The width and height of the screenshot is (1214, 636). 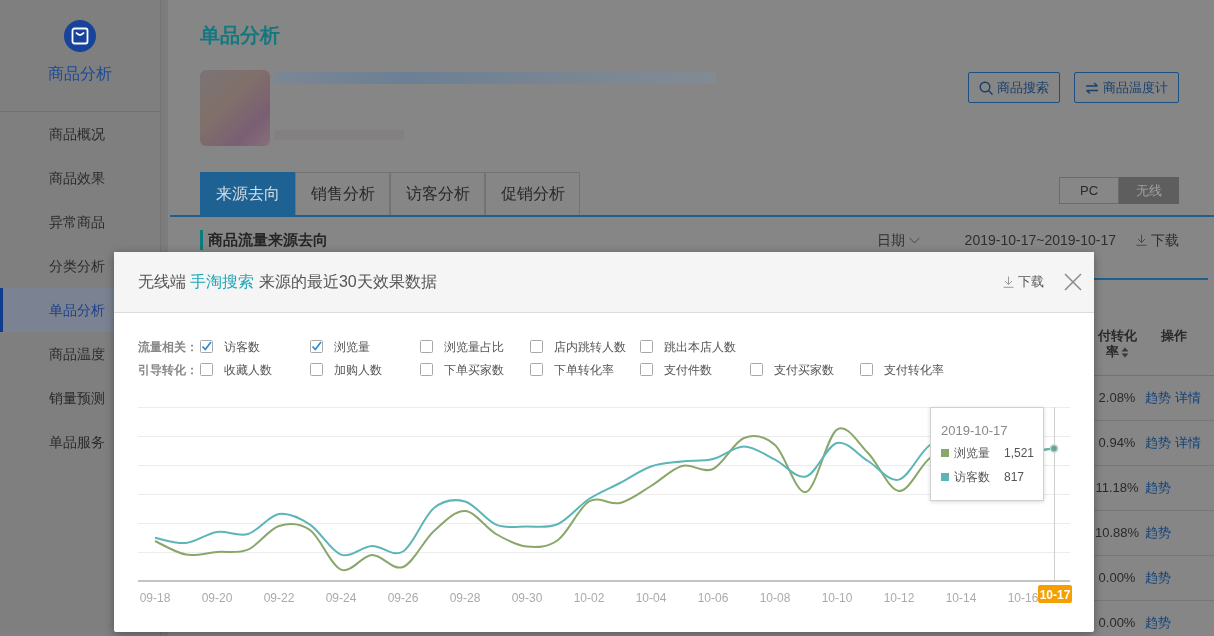 What do you see at coordinates (1092, 87) in the screenshot?
I see `swap-arrows-icon` at bounding box center [1092, 87].